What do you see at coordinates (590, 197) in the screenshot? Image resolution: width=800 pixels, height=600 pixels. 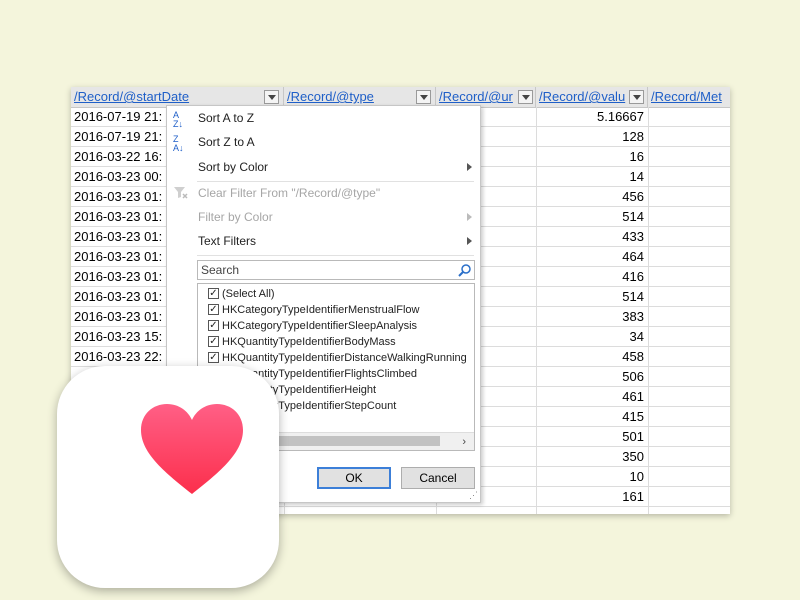 I see `cell-value: 456` at bounding box center [590, 197].